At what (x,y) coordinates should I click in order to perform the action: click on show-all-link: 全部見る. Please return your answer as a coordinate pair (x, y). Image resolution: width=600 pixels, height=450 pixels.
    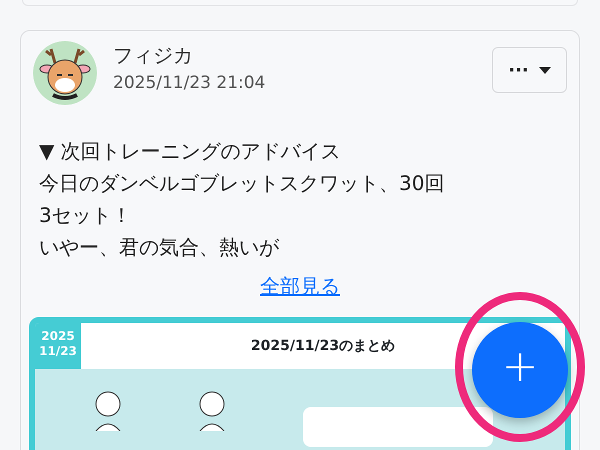
    Looking at the image, I should click on (300, 286).